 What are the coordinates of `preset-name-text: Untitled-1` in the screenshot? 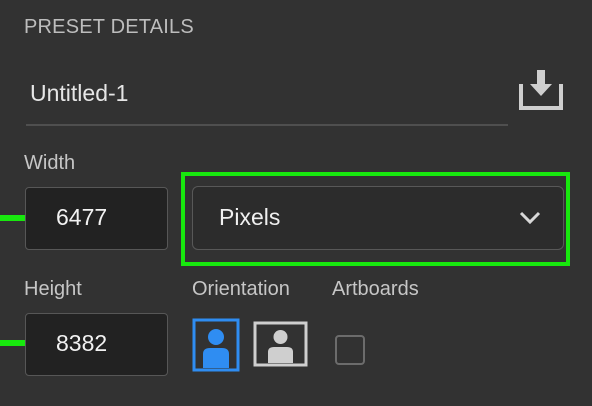 It's located at (79, 93).